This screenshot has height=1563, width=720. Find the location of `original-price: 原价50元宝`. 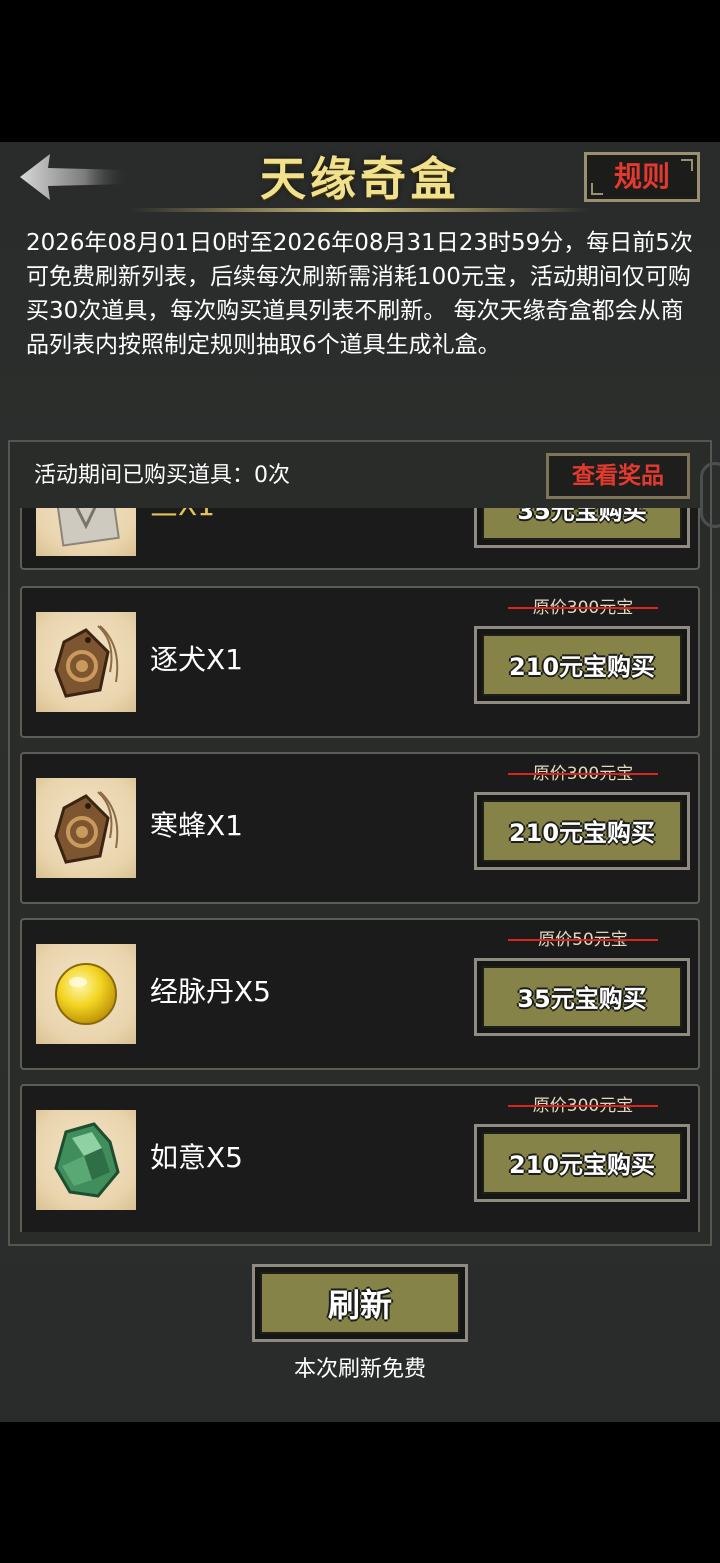

original-price: 原价50元宝 is located at coordinates (583, 940).